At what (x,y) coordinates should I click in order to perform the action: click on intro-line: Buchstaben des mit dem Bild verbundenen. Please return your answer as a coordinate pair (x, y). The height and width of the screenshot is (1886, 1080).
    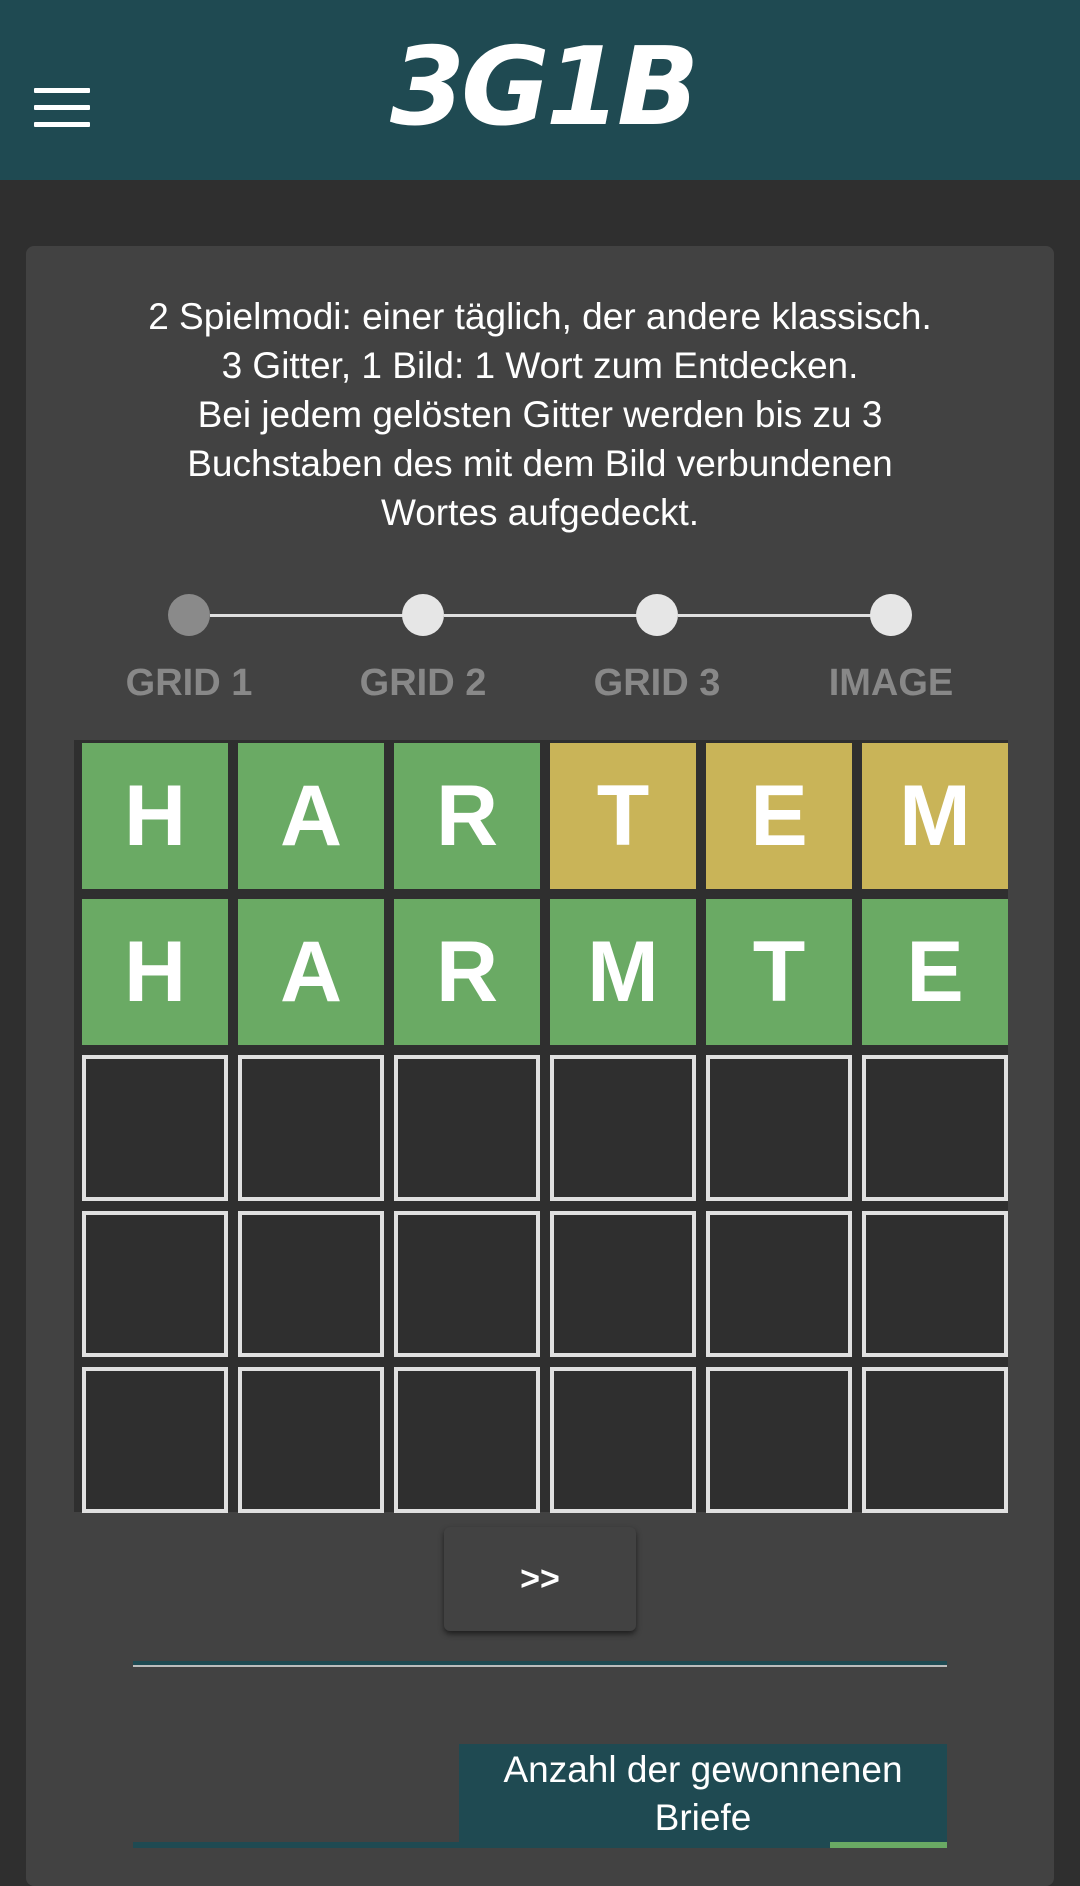
    Looking at the image, I should click on (540, 463).